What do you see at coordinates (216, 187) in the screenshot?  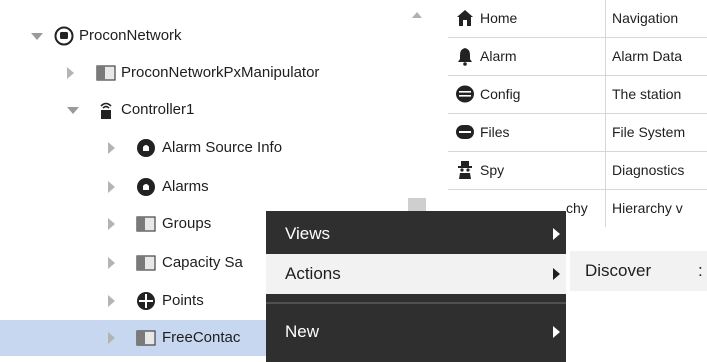 I see `tree-item-alarms: Alarms` at bounding box center [216, 187].